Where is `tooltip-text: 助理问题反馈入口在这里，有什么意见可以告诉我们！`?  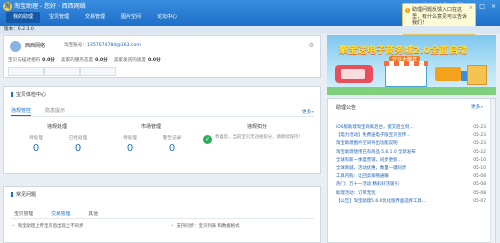
tooltip-text: 助理问题反馈入口在这里，有什么意见可以告诉我们！ is located at coordinates (440, 16).